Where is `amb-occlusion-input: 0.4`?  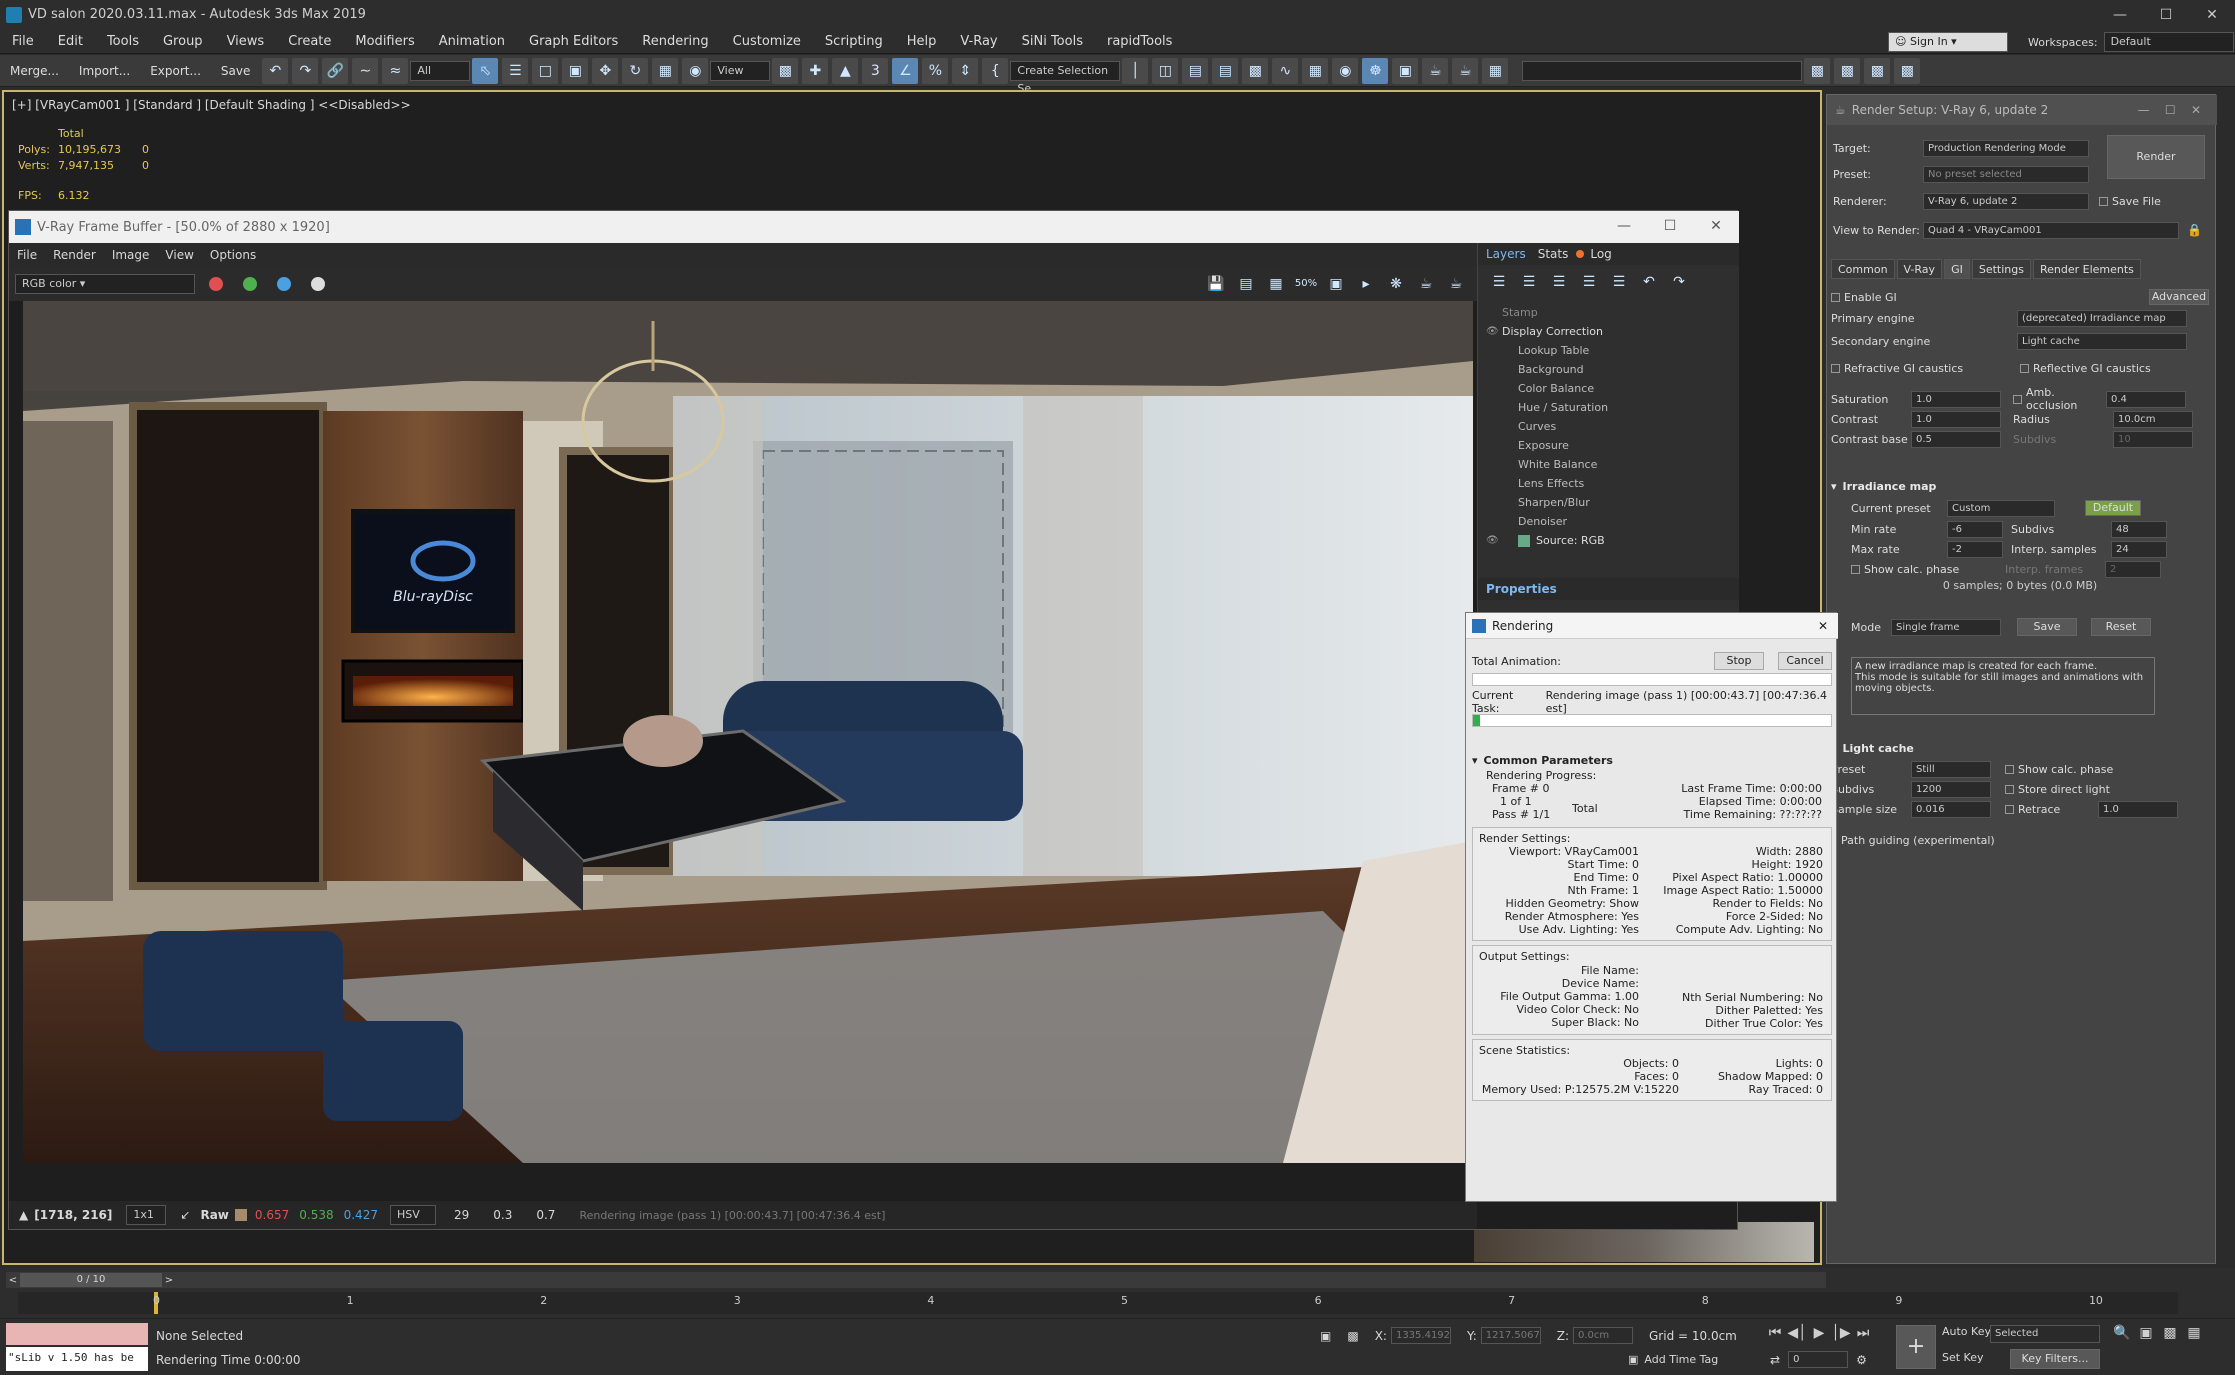
amb-occlusion-input: 0.4 is located at coordinates (2146, 399).